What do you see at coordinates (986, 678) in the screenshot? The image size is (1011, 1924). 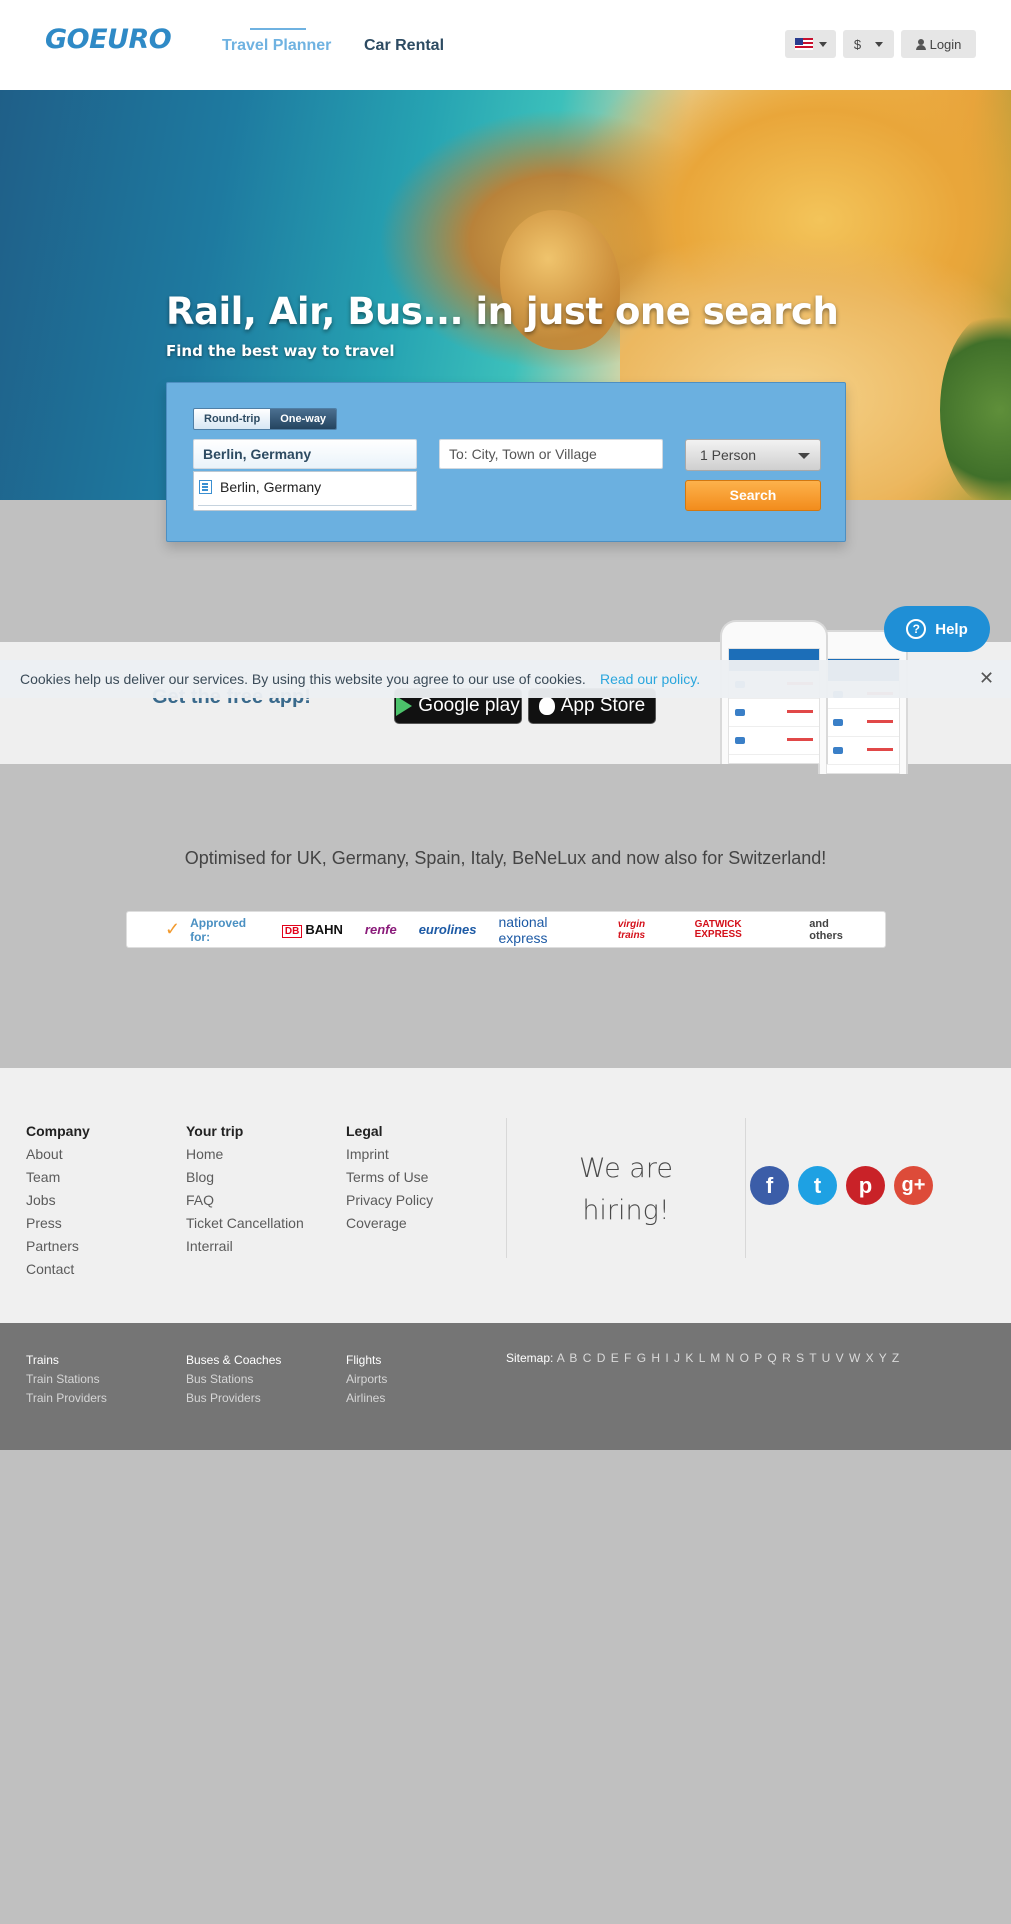 I see `close-icon: ✕` at bounding box center [986, 678].